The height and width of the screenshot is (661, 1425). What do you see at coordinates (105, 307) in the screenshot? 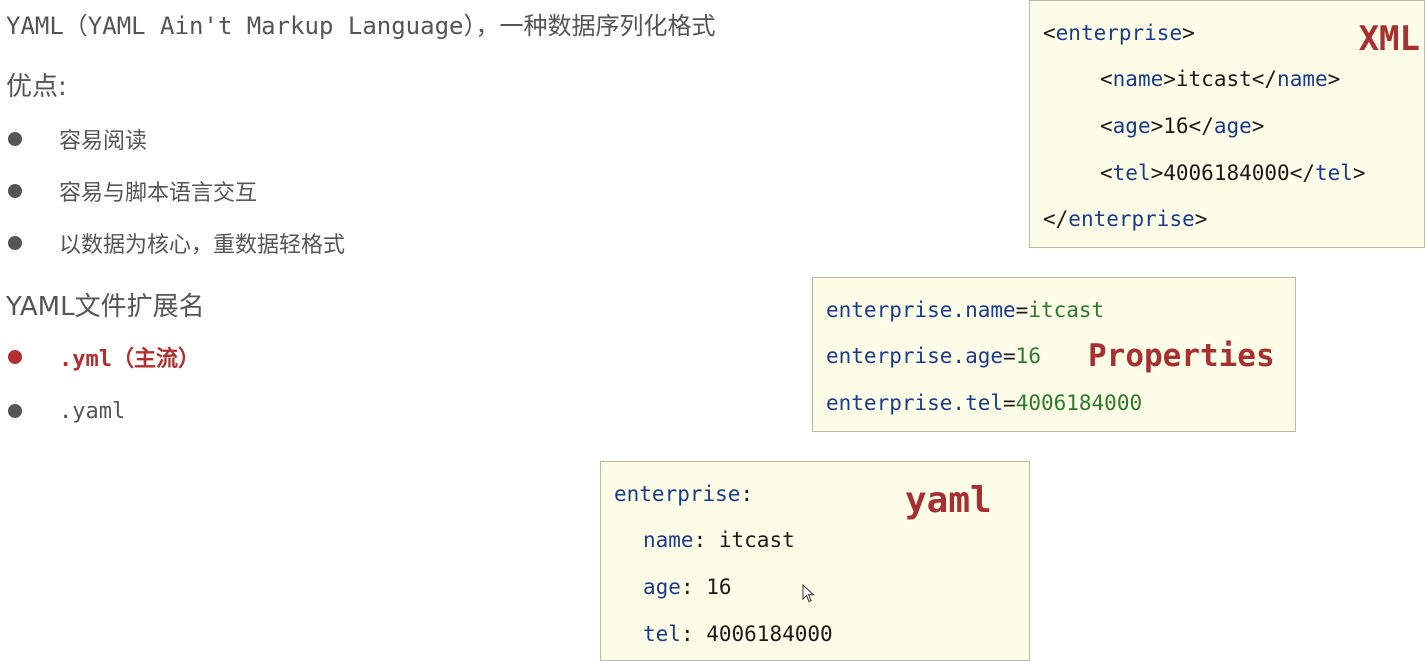
I see `extensions-heading: YAML文件扩展名` at bounding box center [105, 307].